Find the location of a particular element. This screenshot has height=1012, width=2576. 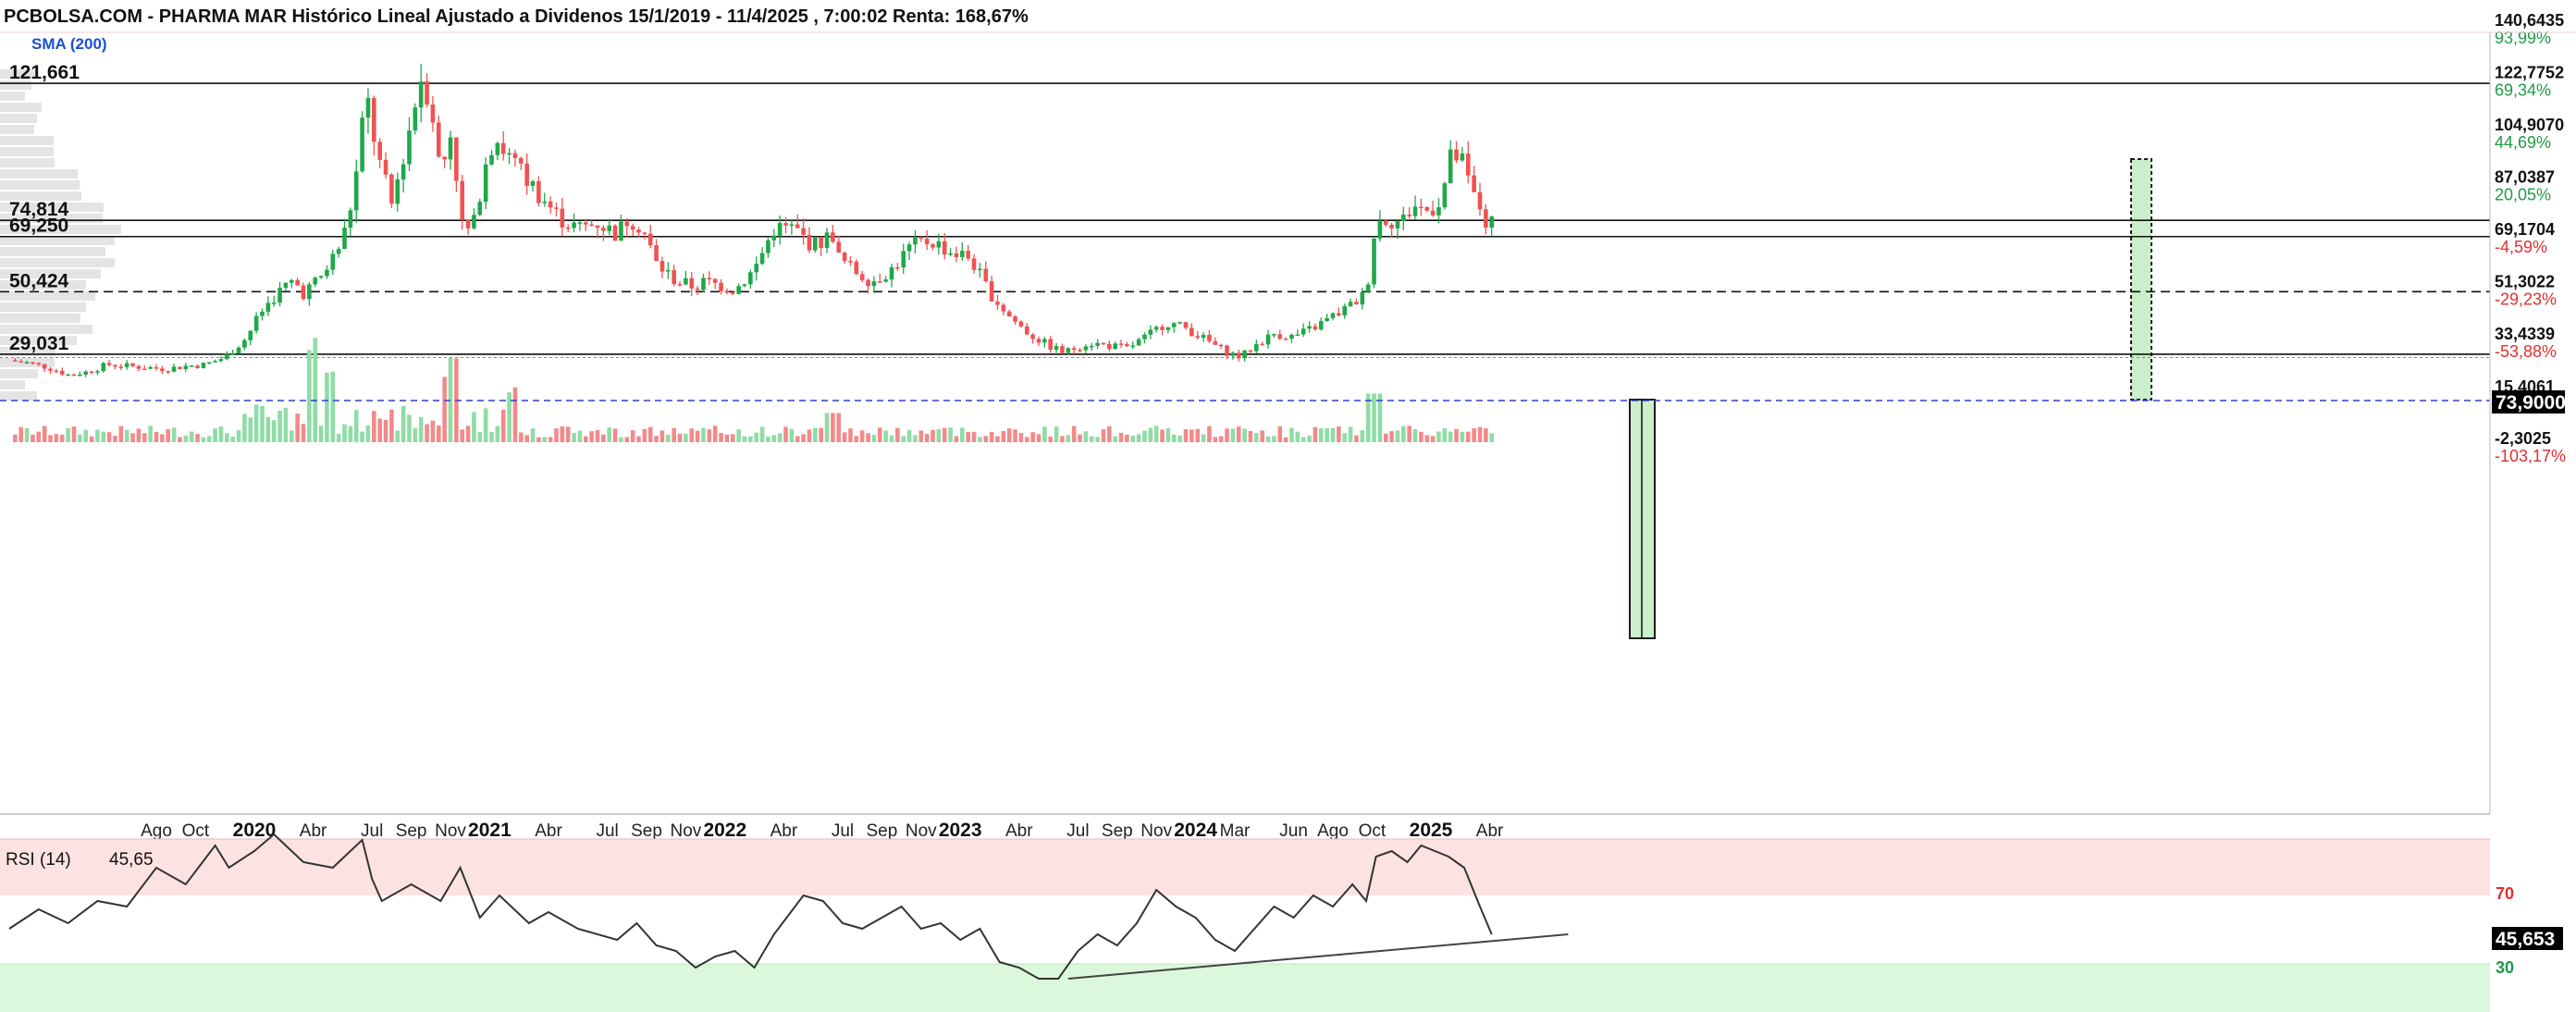

rsi-label: RSI (14) is located at coordinates (38, 860).